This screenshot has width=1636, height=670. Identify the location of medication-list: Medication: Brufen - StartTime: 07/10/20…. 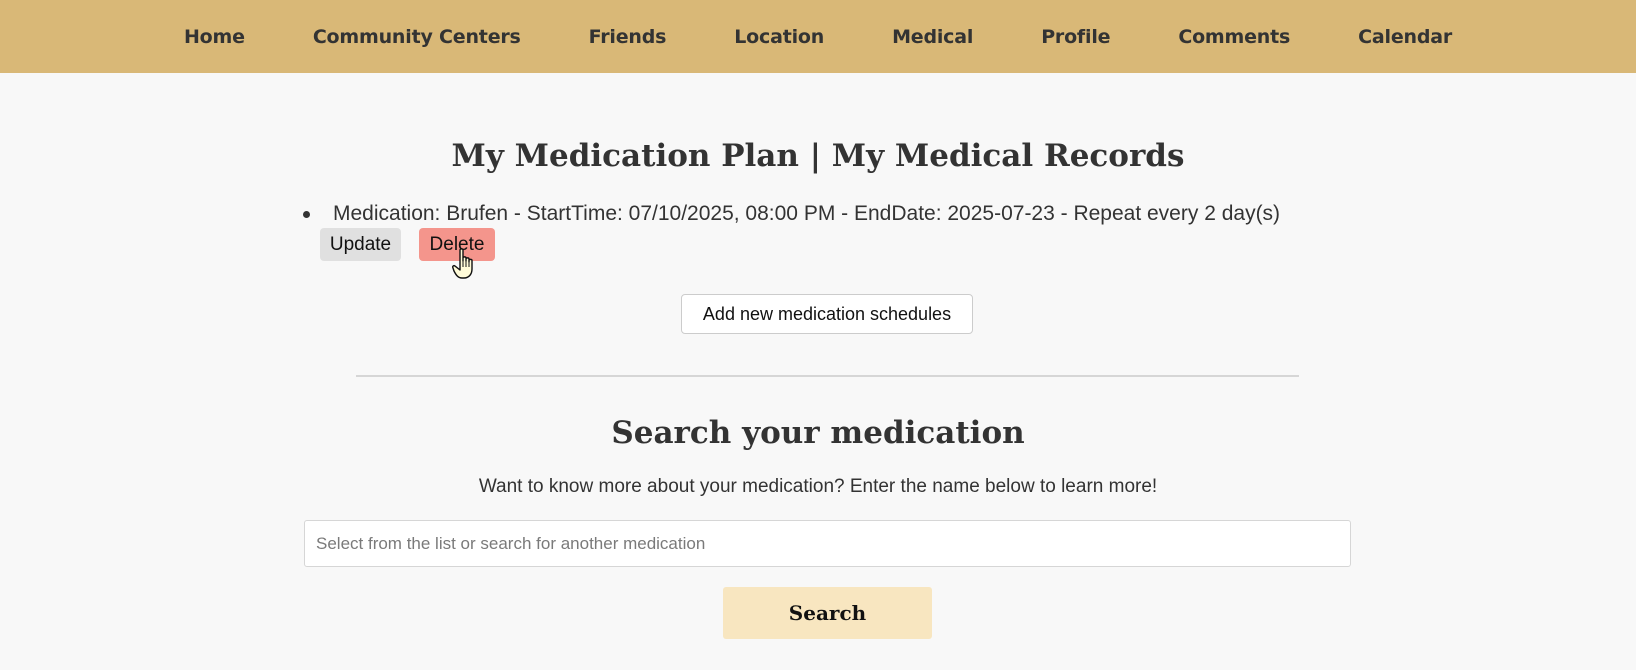
(792, 230).